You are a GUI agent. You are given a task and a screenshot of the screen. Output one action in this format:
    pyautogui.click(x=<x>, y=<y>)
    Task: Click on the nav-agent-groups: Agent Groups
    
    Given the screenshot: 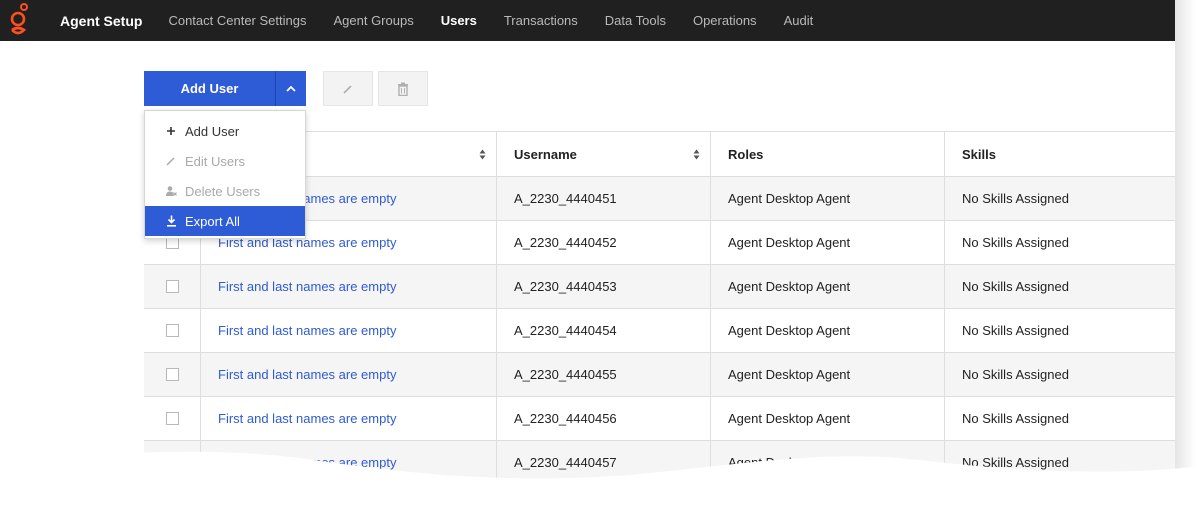 What is the action you would take?
    pyautogui.click(x=373, y=20)
    